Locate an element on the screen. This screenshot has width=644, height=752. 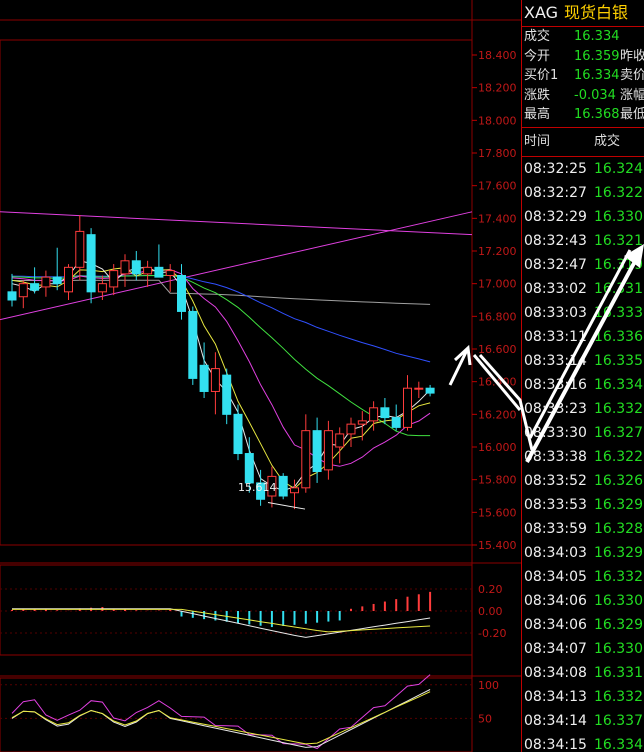
y-tick-label: 16.600 is located at coordinates (497, 349).